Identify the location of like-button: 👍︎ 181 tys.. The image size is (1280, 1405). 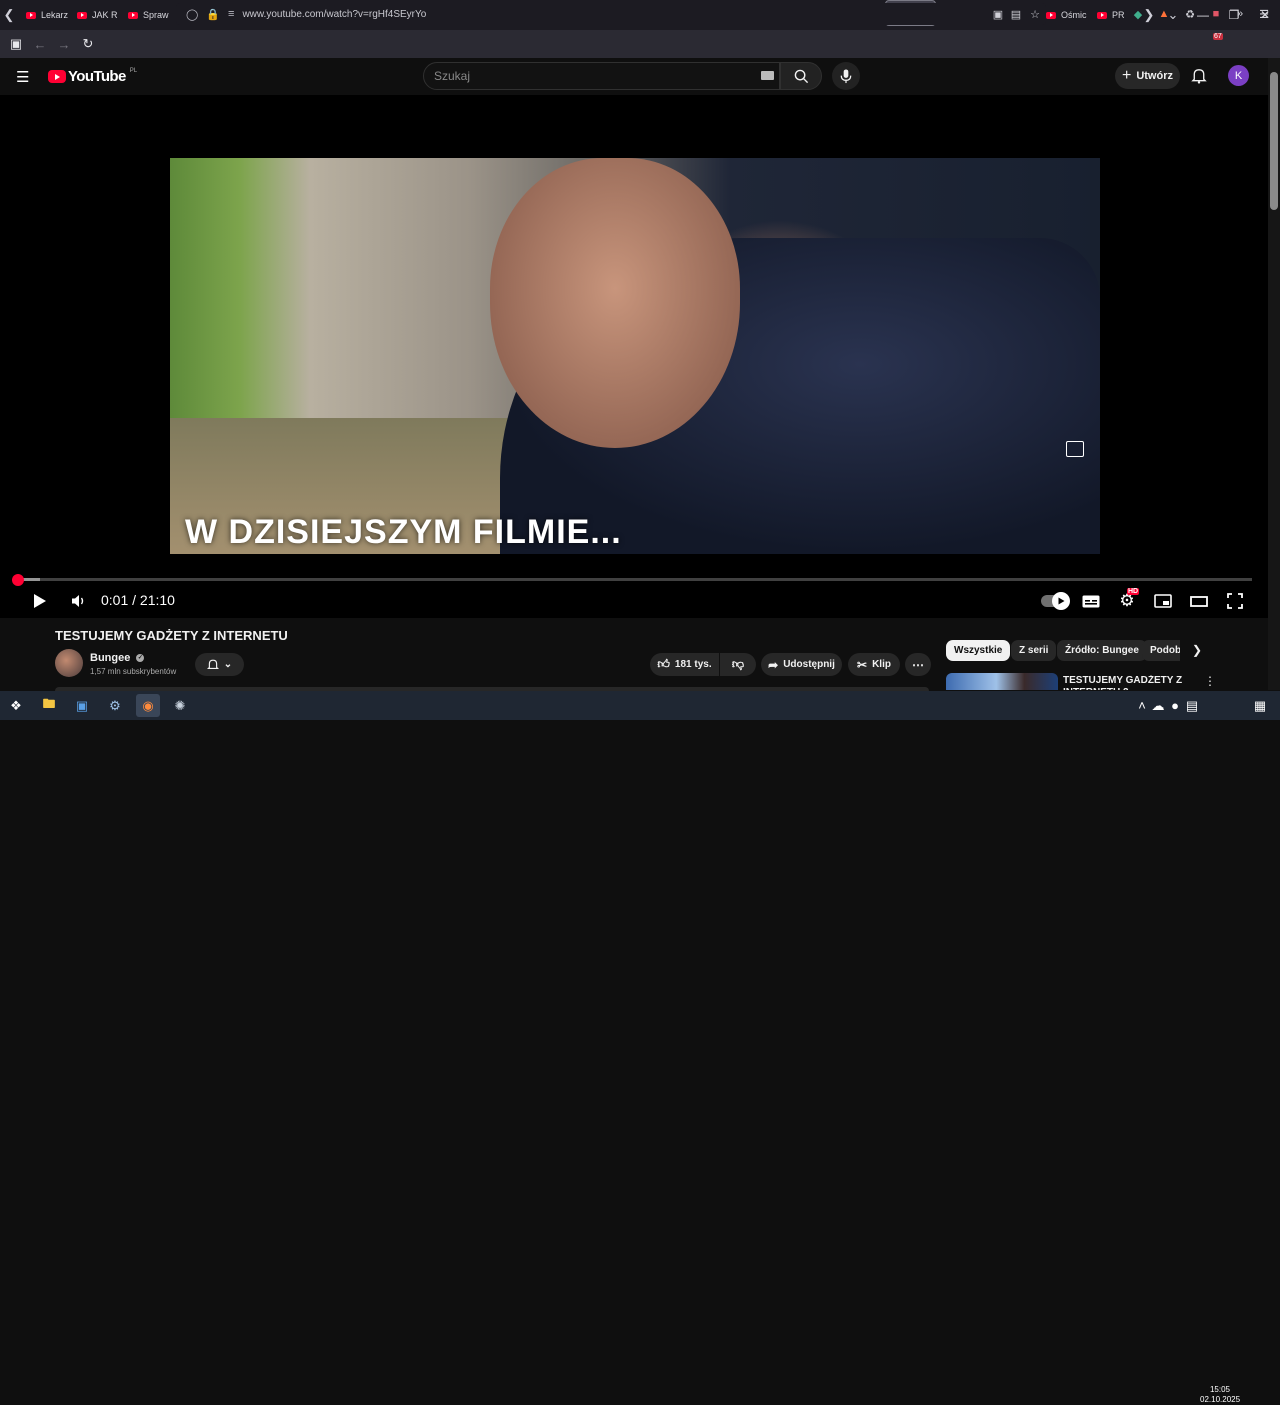
(684, 664).